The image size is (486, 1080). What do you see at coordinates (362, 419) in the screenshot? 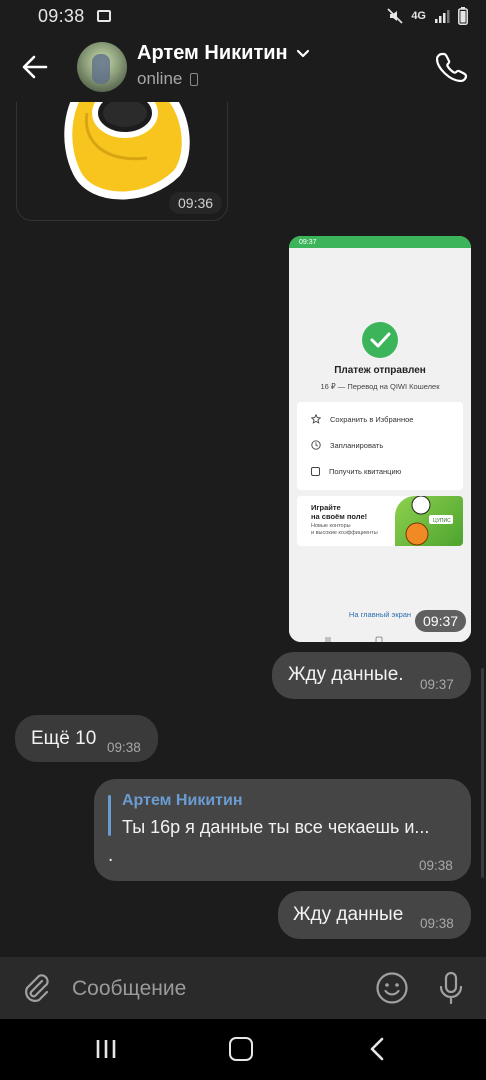
I see `action-favorite: Сохранить в Избранное` at bounding box center [362, 419].